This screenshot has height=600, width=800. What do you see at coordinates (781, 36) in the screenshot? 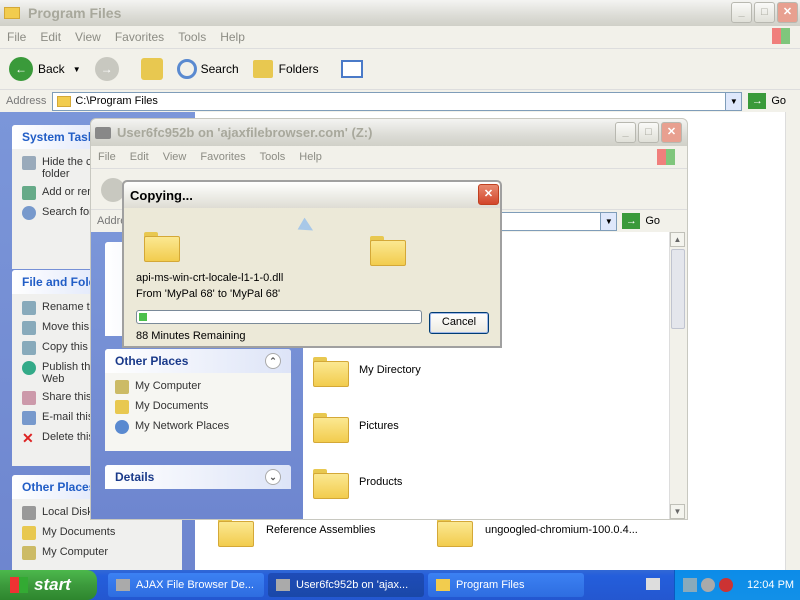
I see `windows-logo-icon` at bounding box center [781, 36].